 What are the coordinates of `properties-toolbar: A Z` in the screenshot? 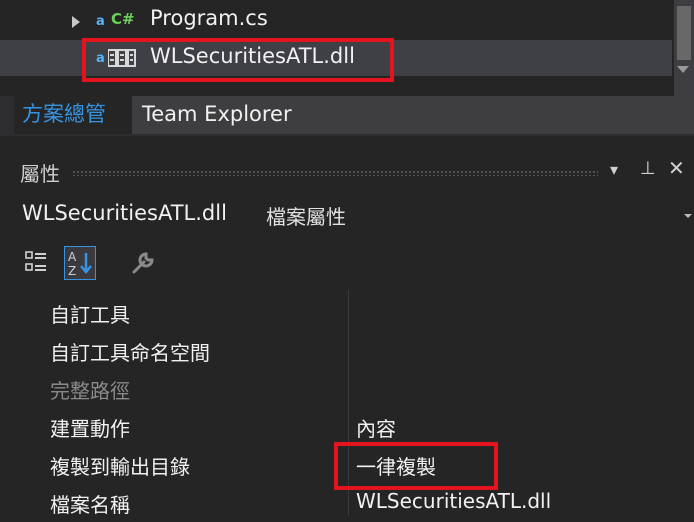 It's located at (347, 265).